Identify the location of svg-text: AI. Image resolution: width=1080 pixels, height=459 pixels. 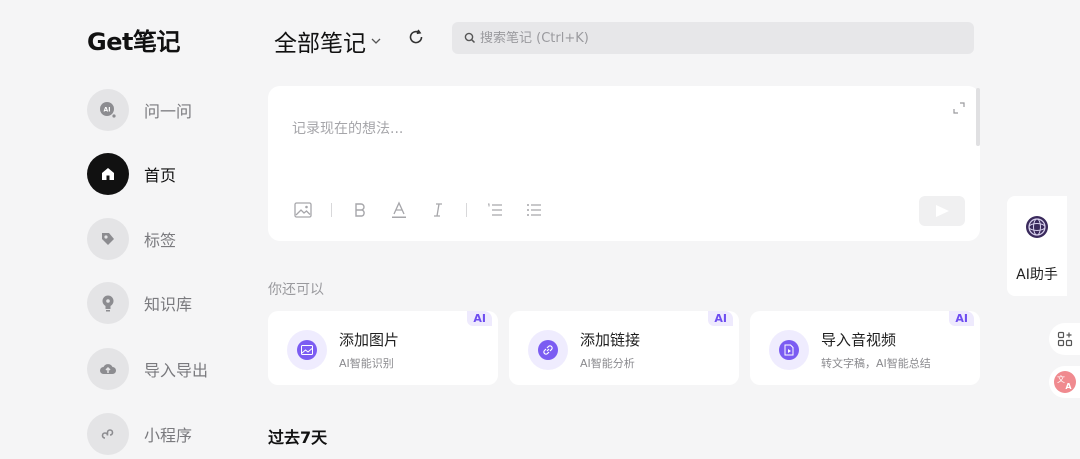
(107, 110).